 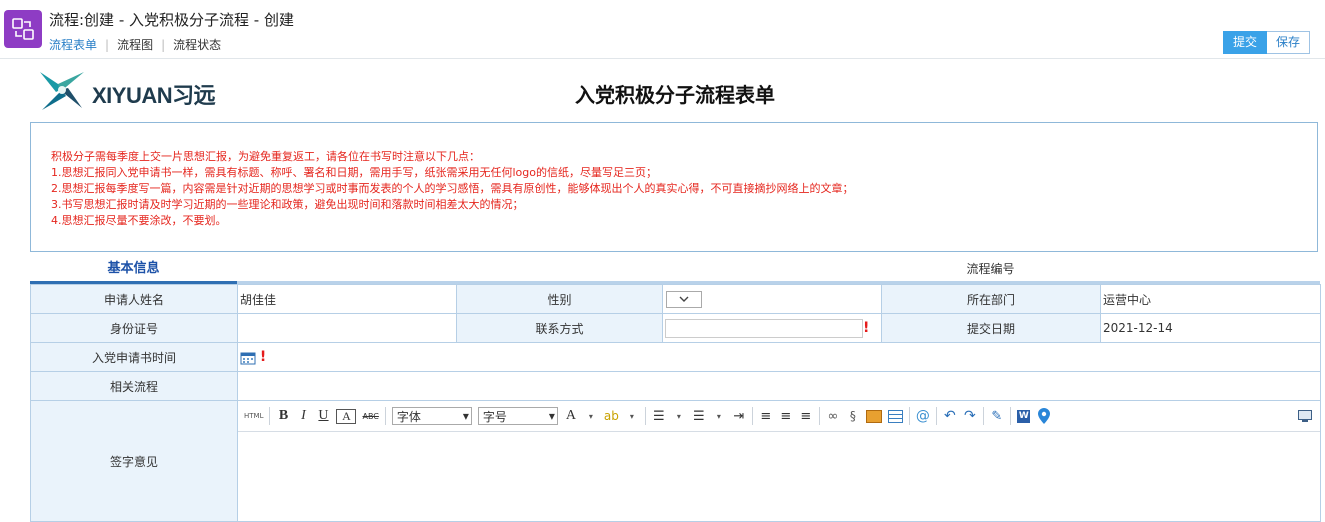 I want to click on submit-date-value: 2021-12-14, so click(x=1210, y=328).